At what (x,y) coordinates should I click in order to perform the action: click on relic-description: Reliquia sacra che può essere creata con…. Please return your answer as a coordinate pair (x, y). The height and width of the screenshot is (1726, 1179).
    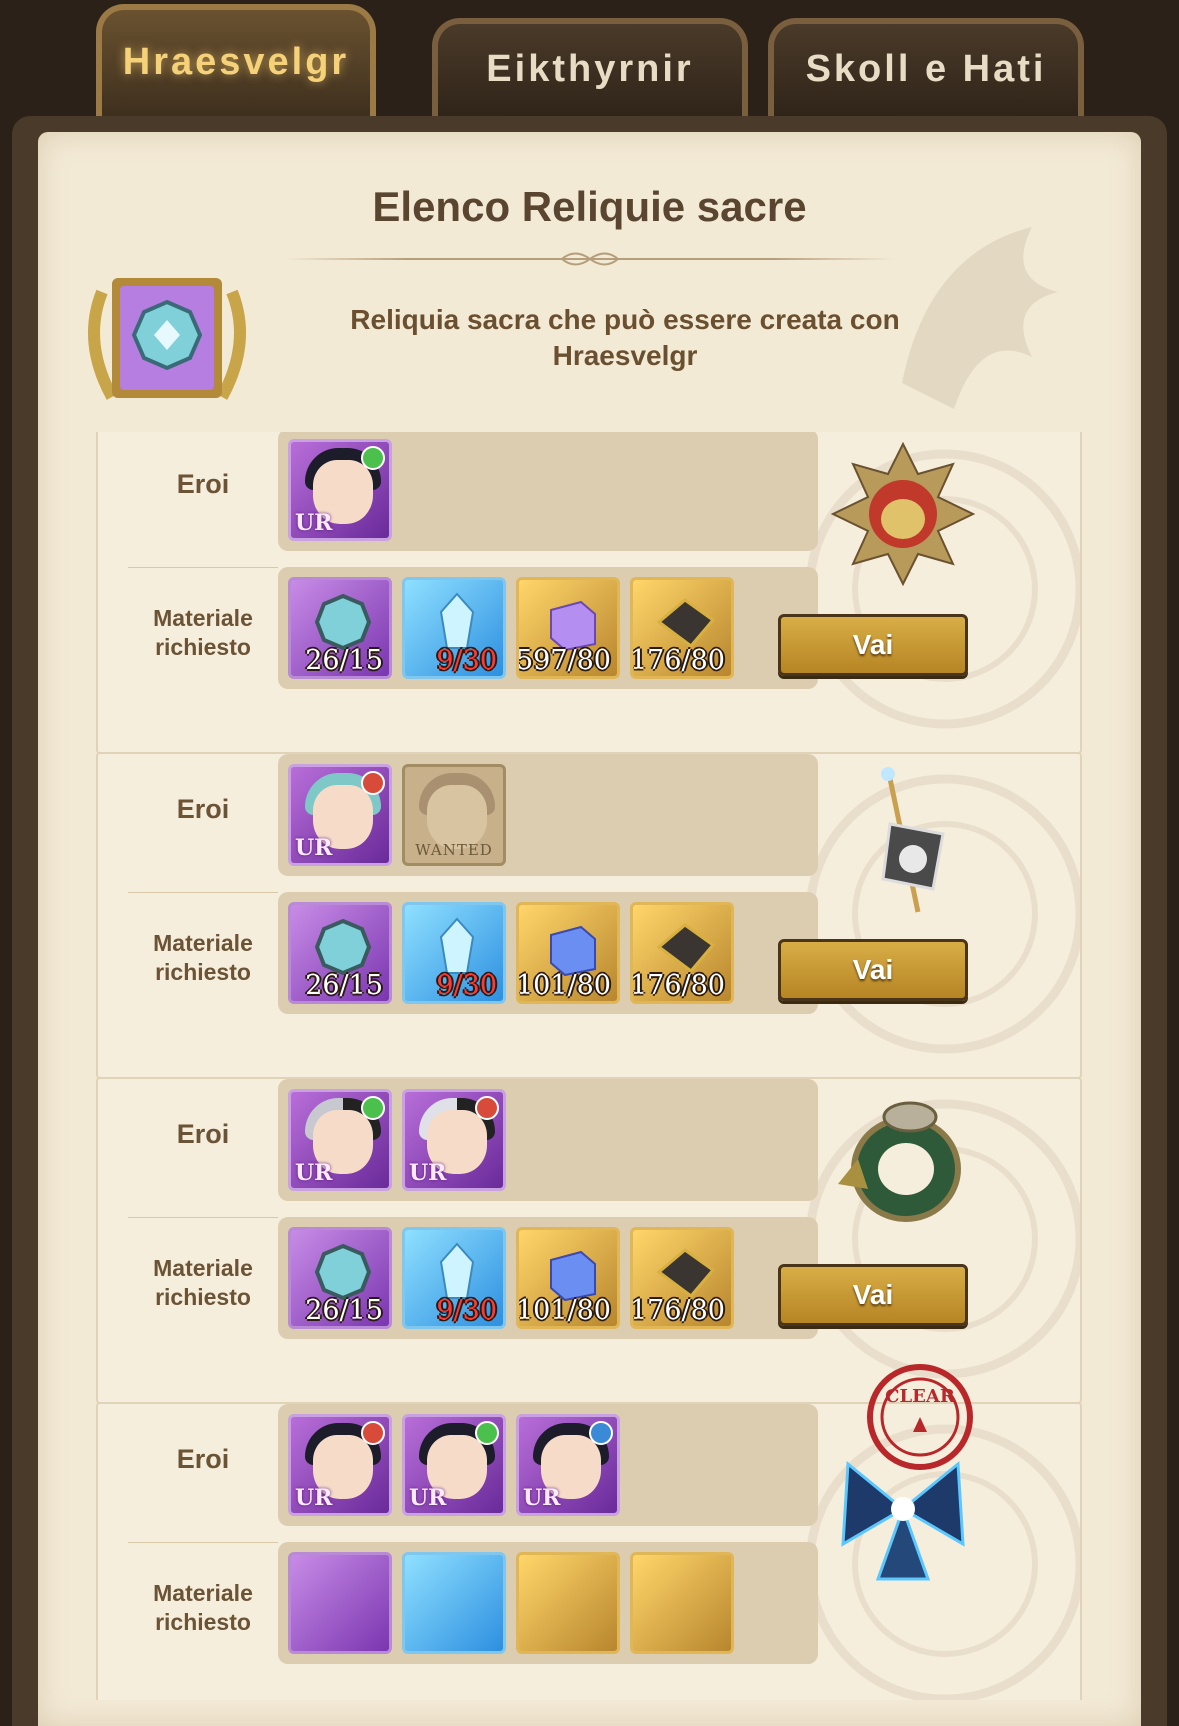
    Looking at the image, I should click on (625, 337).